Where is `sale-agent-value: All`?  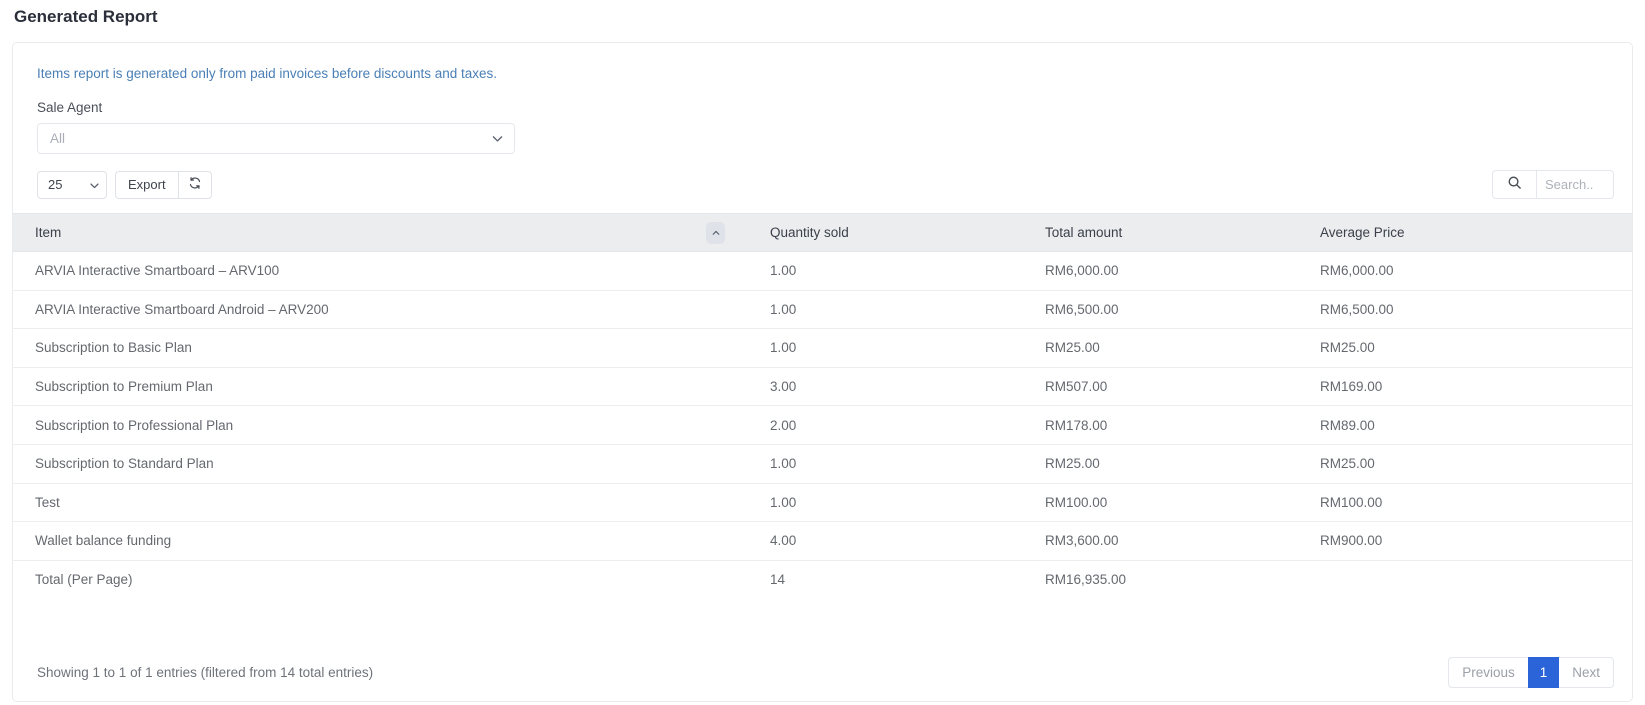
sale-agent-value: All is located at coordinates (58, 138).